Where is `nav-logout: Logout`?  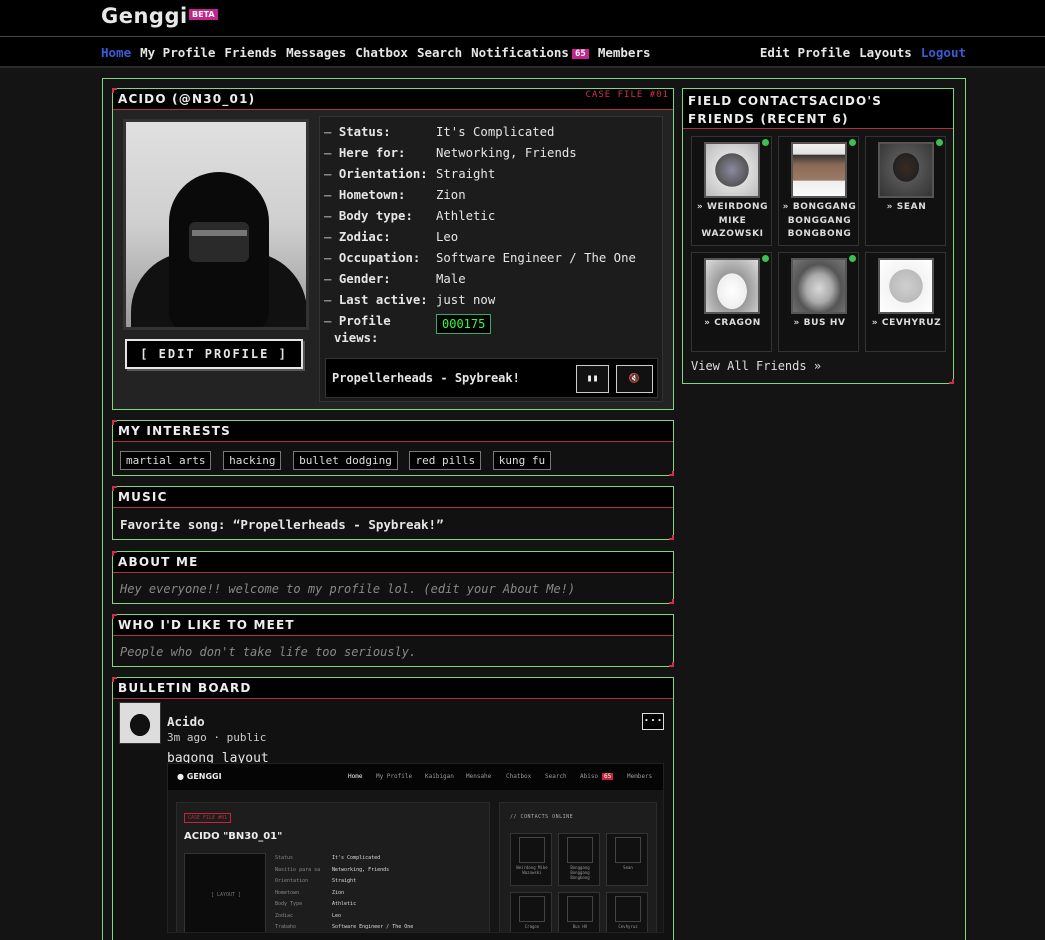 nav-logout: Logout is located at coordinates (943, 52).